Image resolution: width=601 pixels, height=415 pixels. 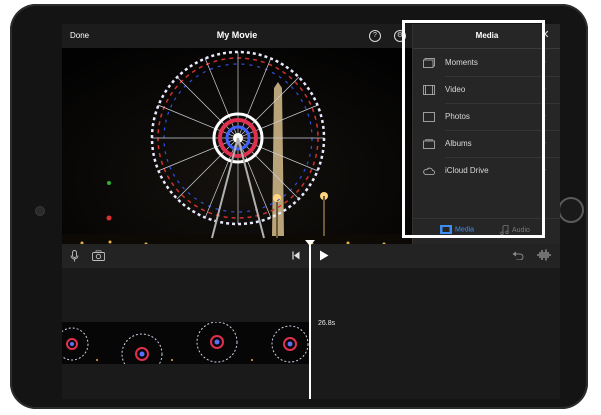 What do you see at coordinates (429, 90) in the screenshot?
I see `video-icon` at bounding box center [429, 90].